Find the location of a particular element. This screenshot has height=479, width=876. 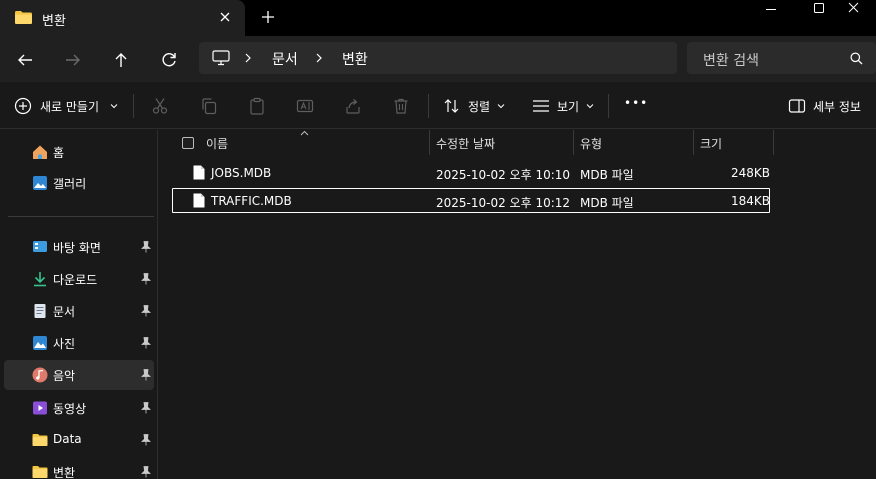

share-icon is located at coordinates (353, 106).